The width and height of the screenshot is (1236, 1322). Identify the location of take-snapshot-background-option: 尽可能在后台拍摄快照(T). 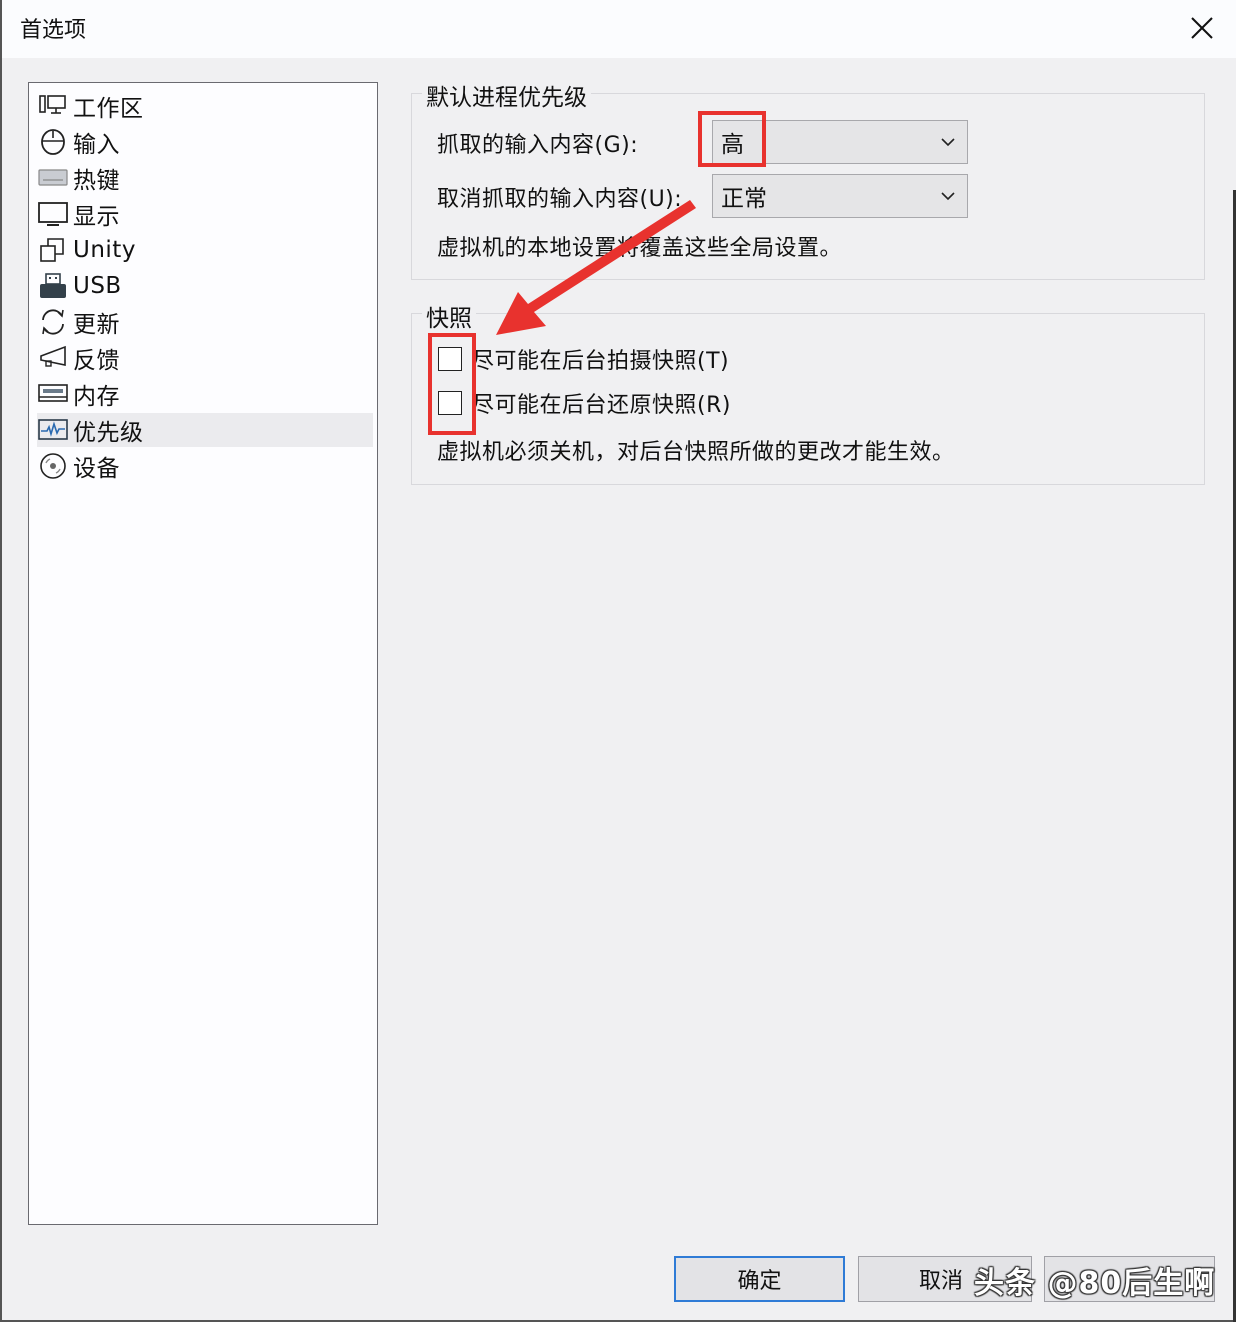
(583, 359).